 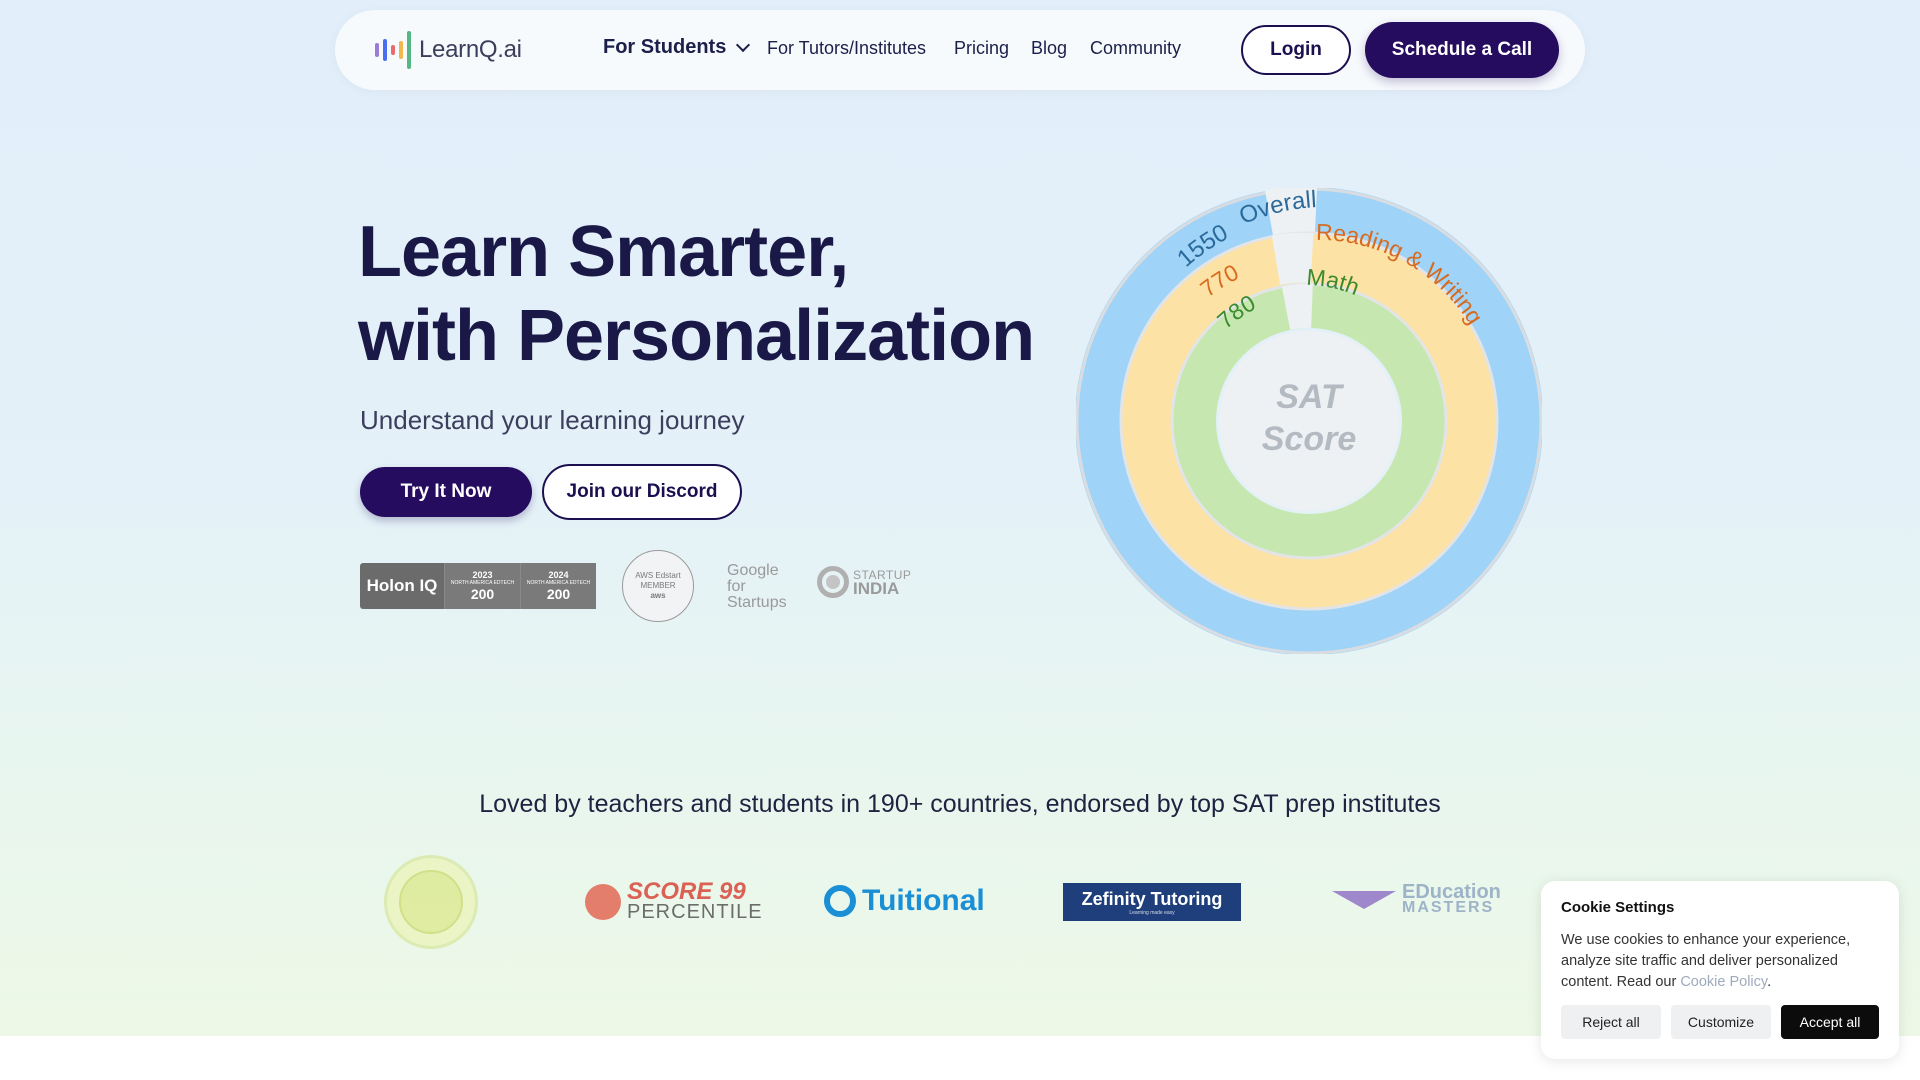 I want to click on tuitional-ring-icon, so click(x=840, y=901).